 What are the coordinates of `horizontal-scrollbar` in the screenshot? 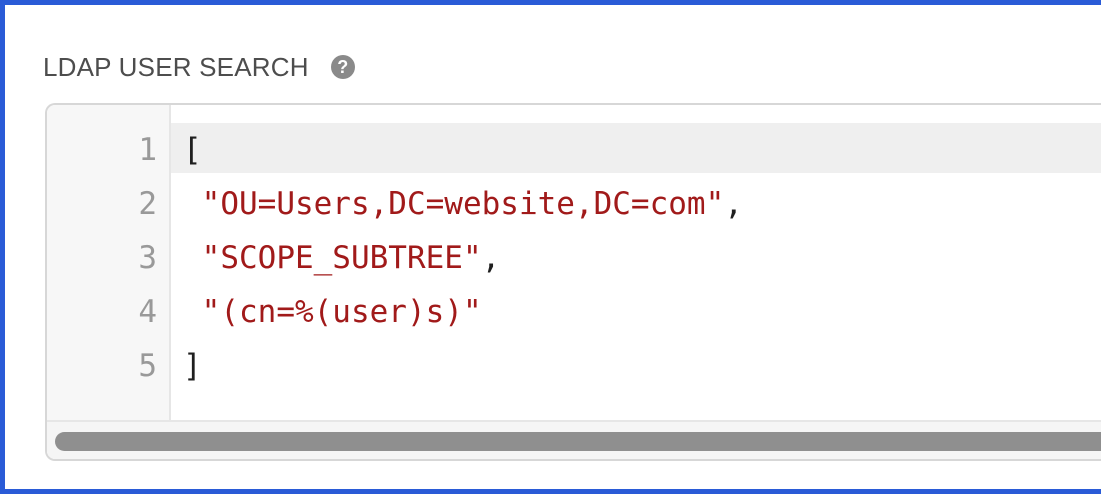 It's located at (574, 439).